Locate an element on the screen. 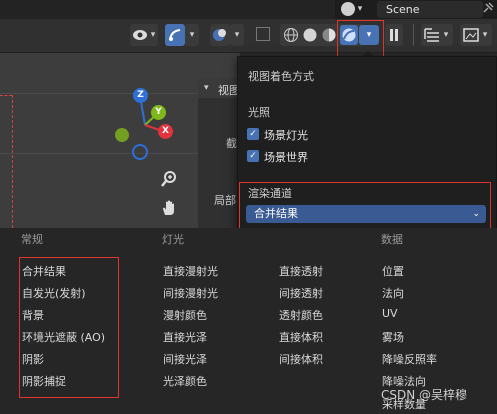  gizmo-toggle-button is located at coordinates (175, 35).